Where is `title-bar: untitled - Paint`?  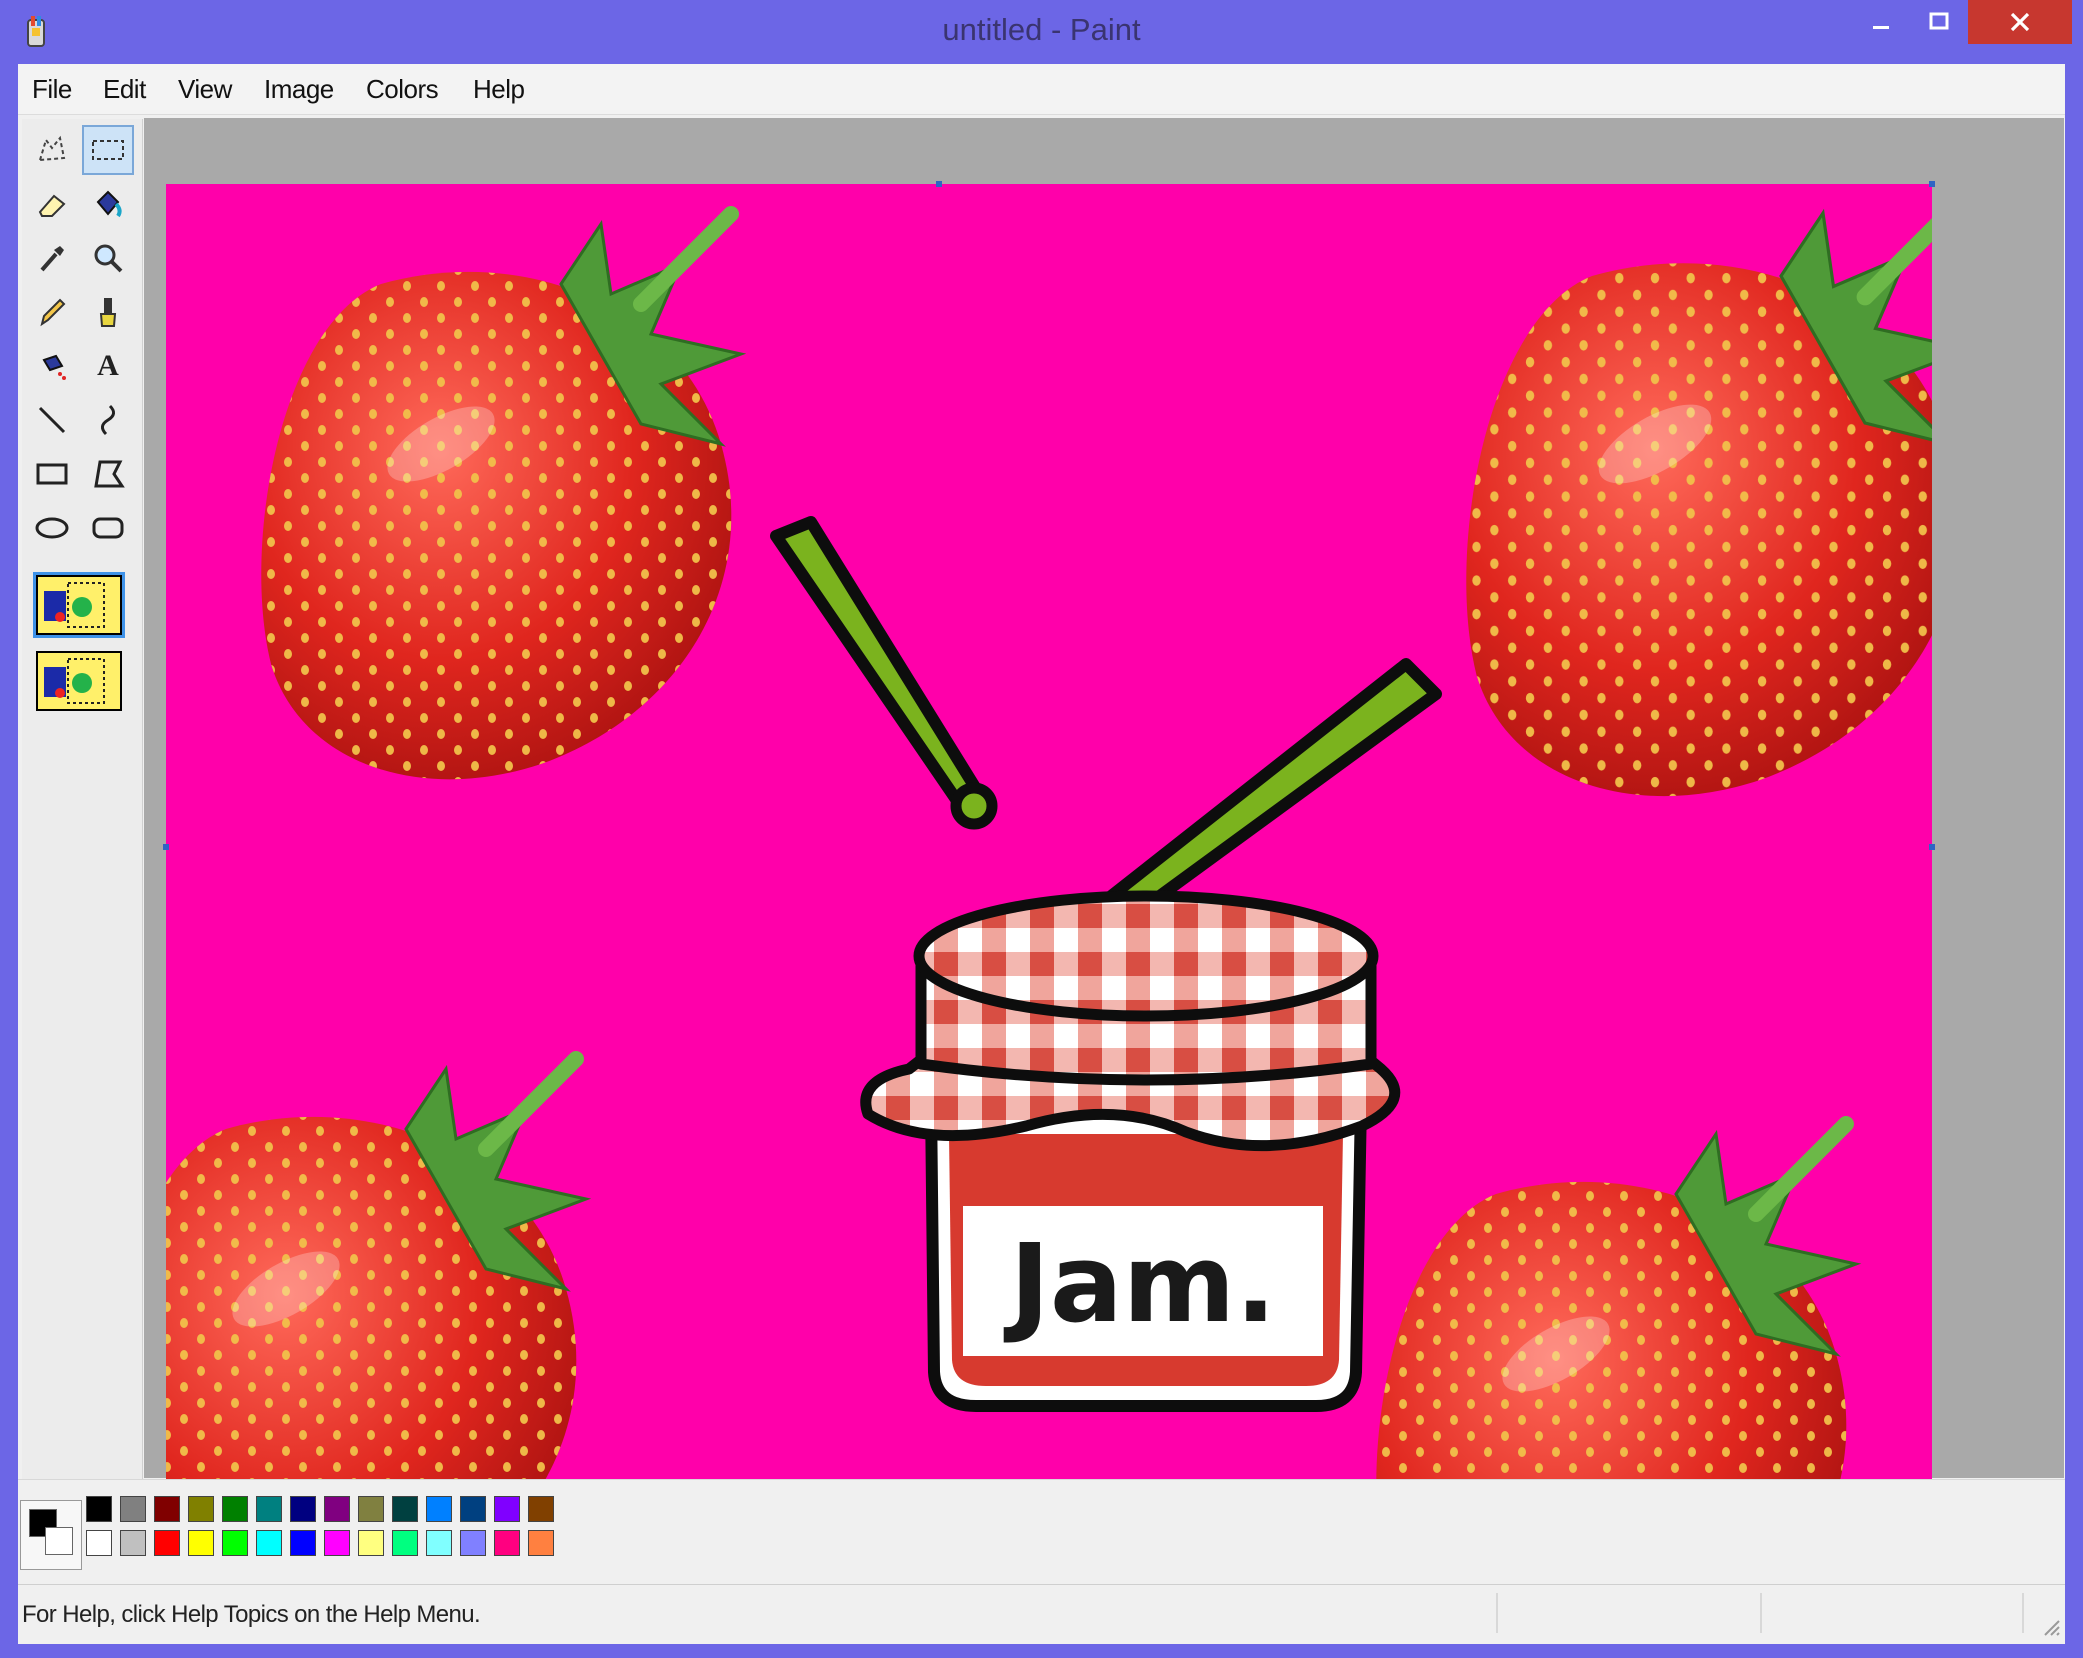
title-bar: untitled - Paint is located at coordinates (1041, 32).